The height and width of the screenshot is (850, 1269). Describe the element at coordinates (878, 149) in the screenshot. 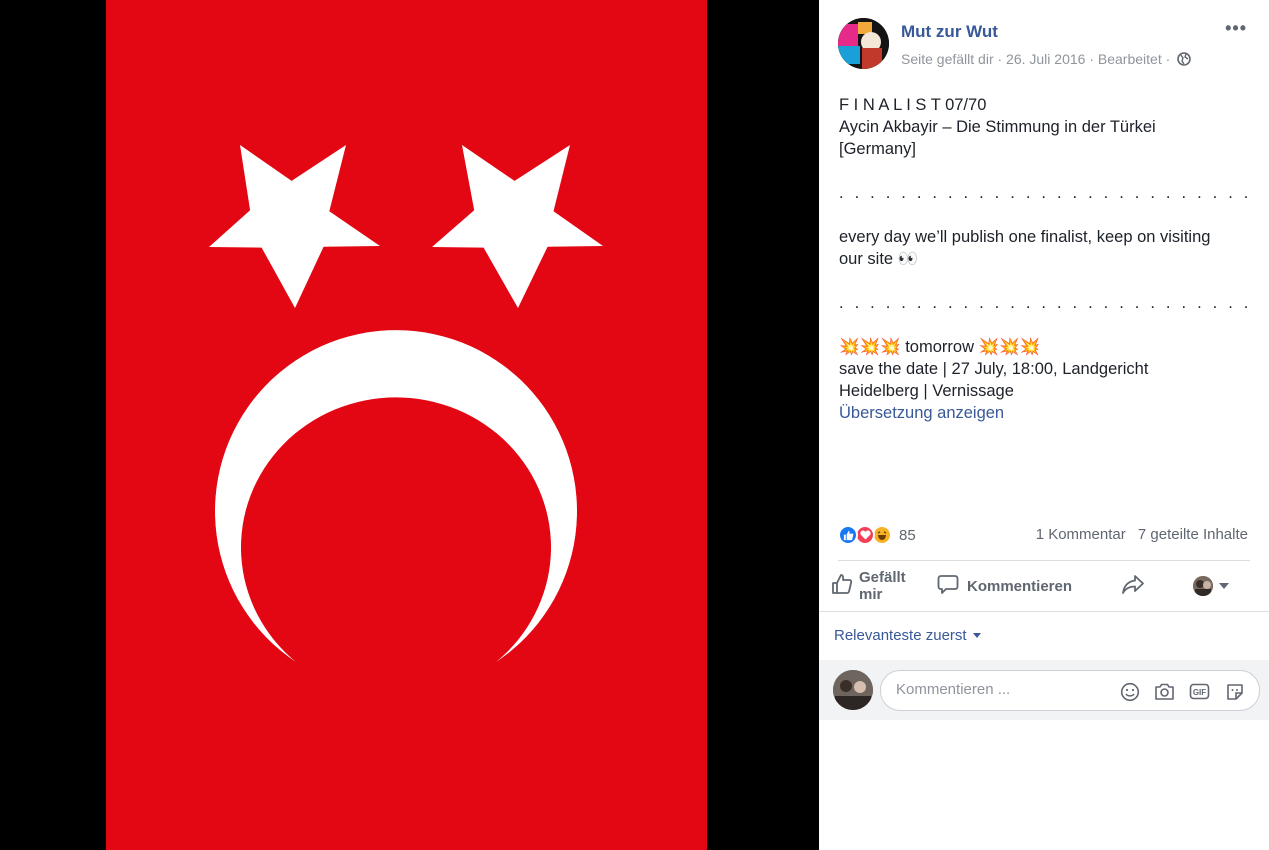

I see `post-line: [Germany]` at that location.